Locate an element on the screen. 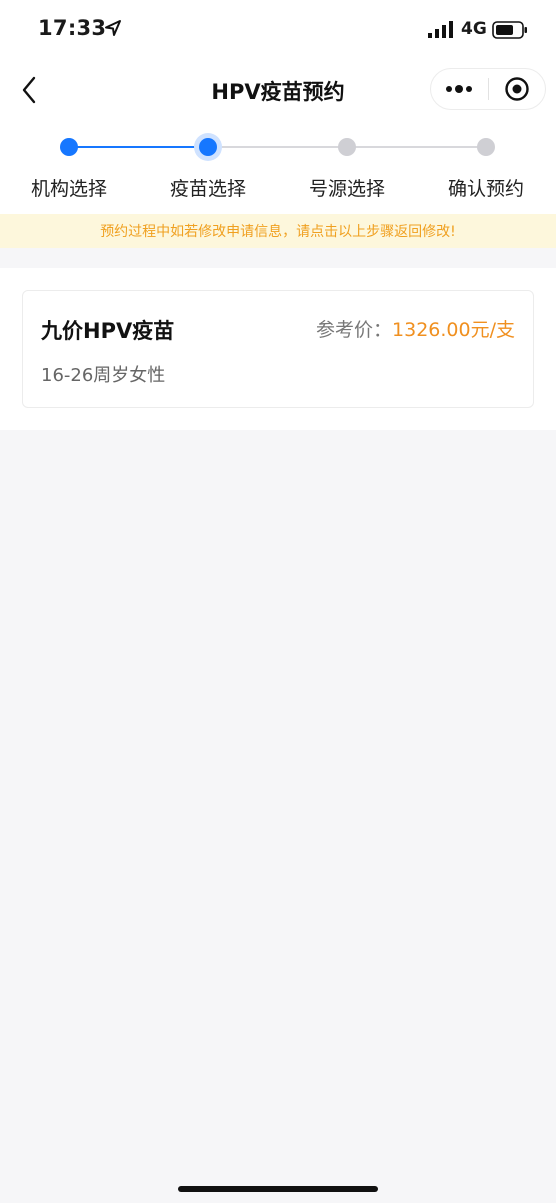 Image resolution: width=556 pixels, height=1203 pixels. step-indicator: 机构选择 疫苗选择 号源选择 确认预约 is located at coordinates (278, 166).